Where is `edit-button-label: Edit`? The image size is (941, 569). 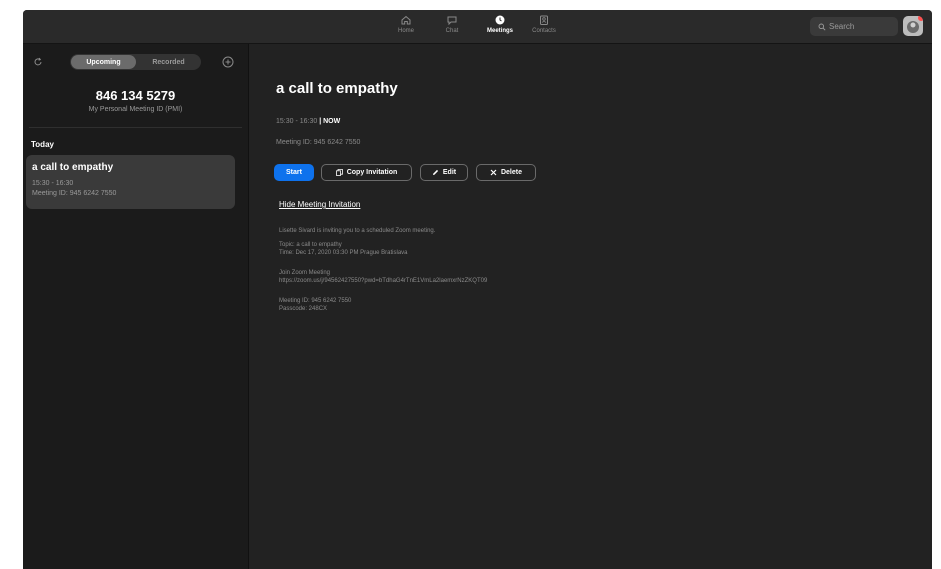 edit-button-label: Edit is located at coordinates (449, 172).